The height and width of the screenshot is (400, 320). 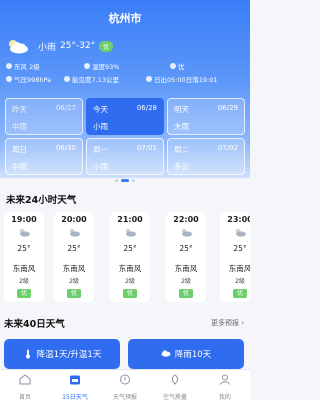 I want to click on pressure-info: 气压998hPa, so click(x=35, y=79).